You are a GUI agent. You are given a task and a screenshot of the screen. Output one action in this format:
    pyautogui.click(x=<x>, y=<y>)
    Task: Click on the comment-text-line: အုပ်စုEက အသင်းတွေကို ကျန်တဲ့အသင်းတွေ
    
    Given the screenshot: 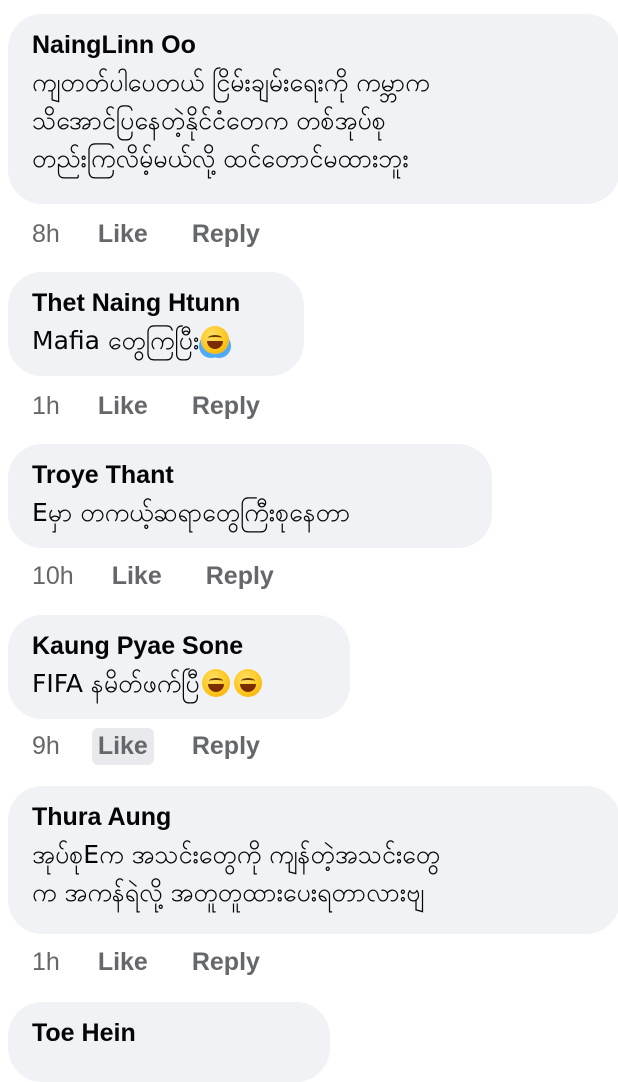 What is the action you would take?
    pyautogui.click(x=236, y=854)
    